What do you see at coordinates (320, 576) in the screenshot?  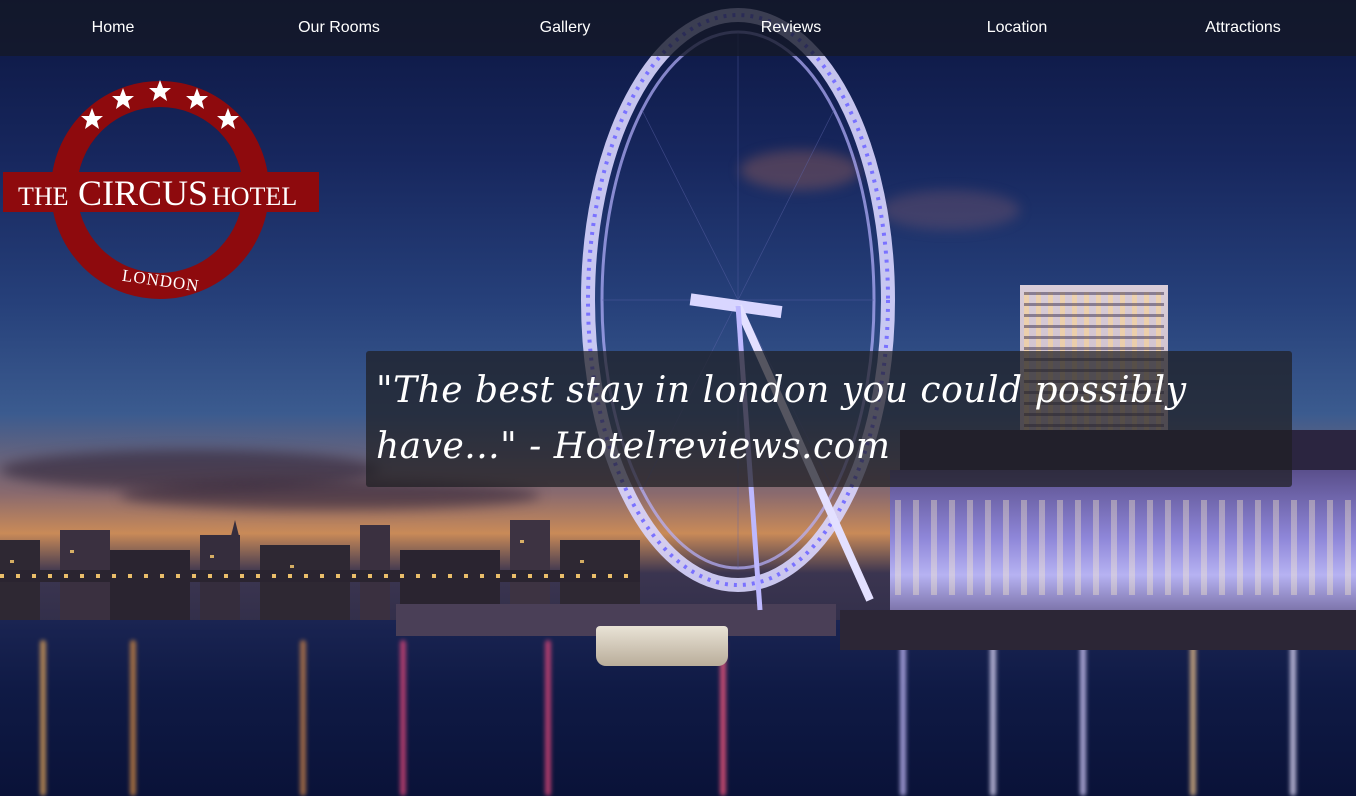 I see `bridge-lights` at bounding box center [320, 576].